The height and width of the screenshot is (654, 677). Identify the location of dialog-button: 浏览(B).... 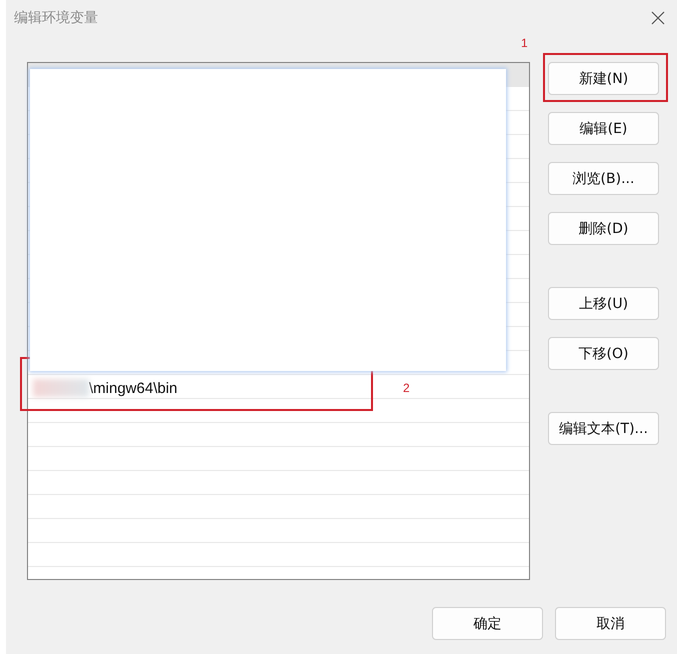
(603, 178).